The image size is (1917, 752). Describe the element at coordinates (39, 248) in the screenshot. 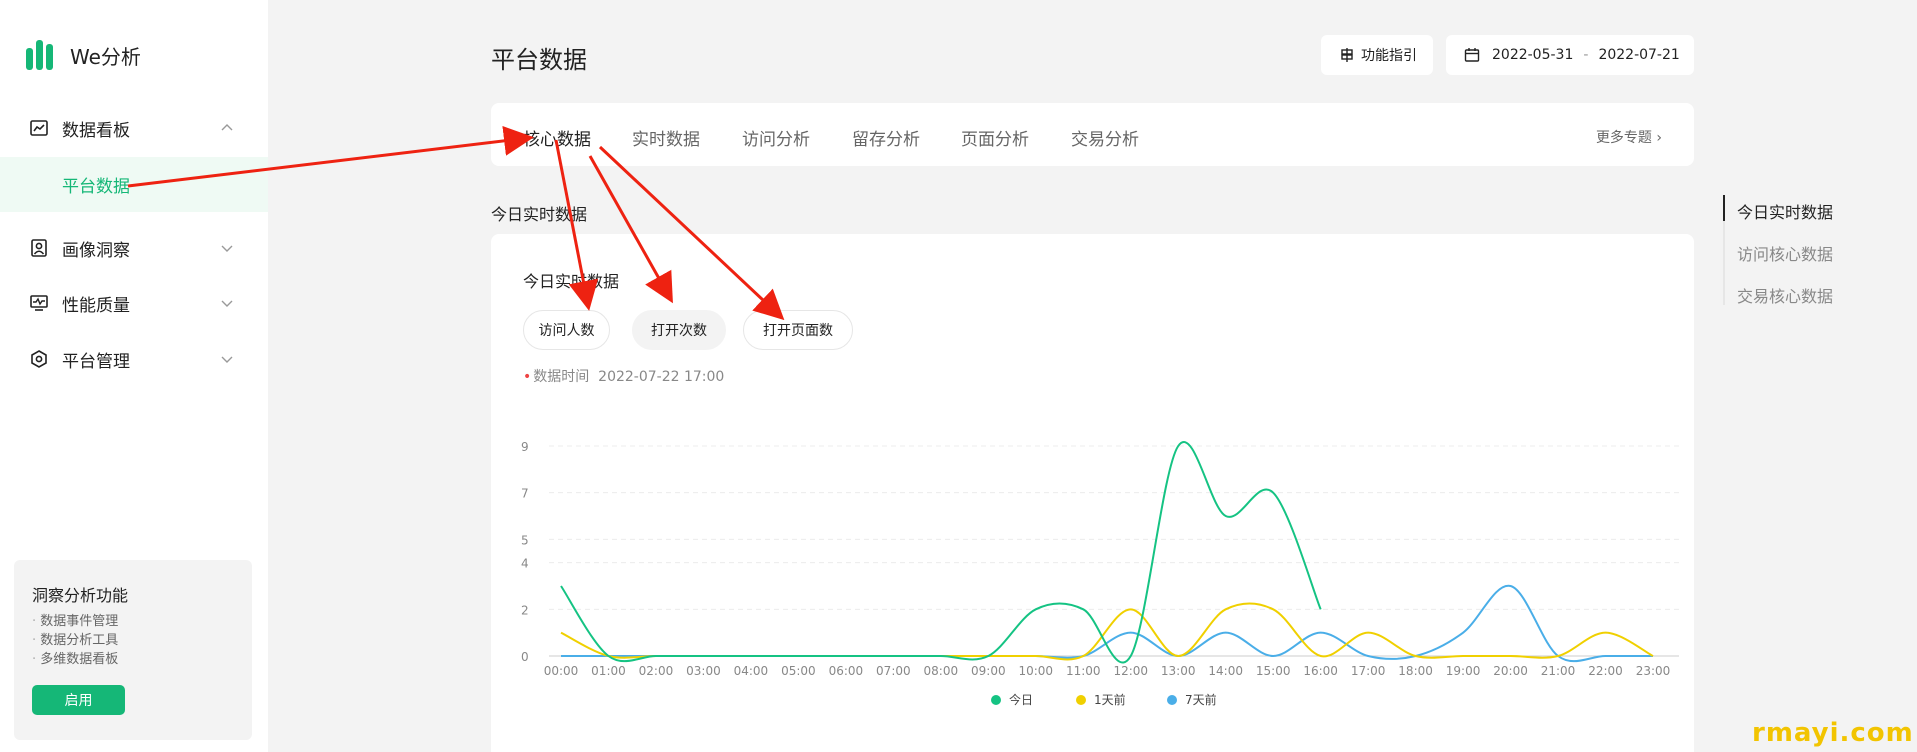

I see `portrait-icon` at that location.